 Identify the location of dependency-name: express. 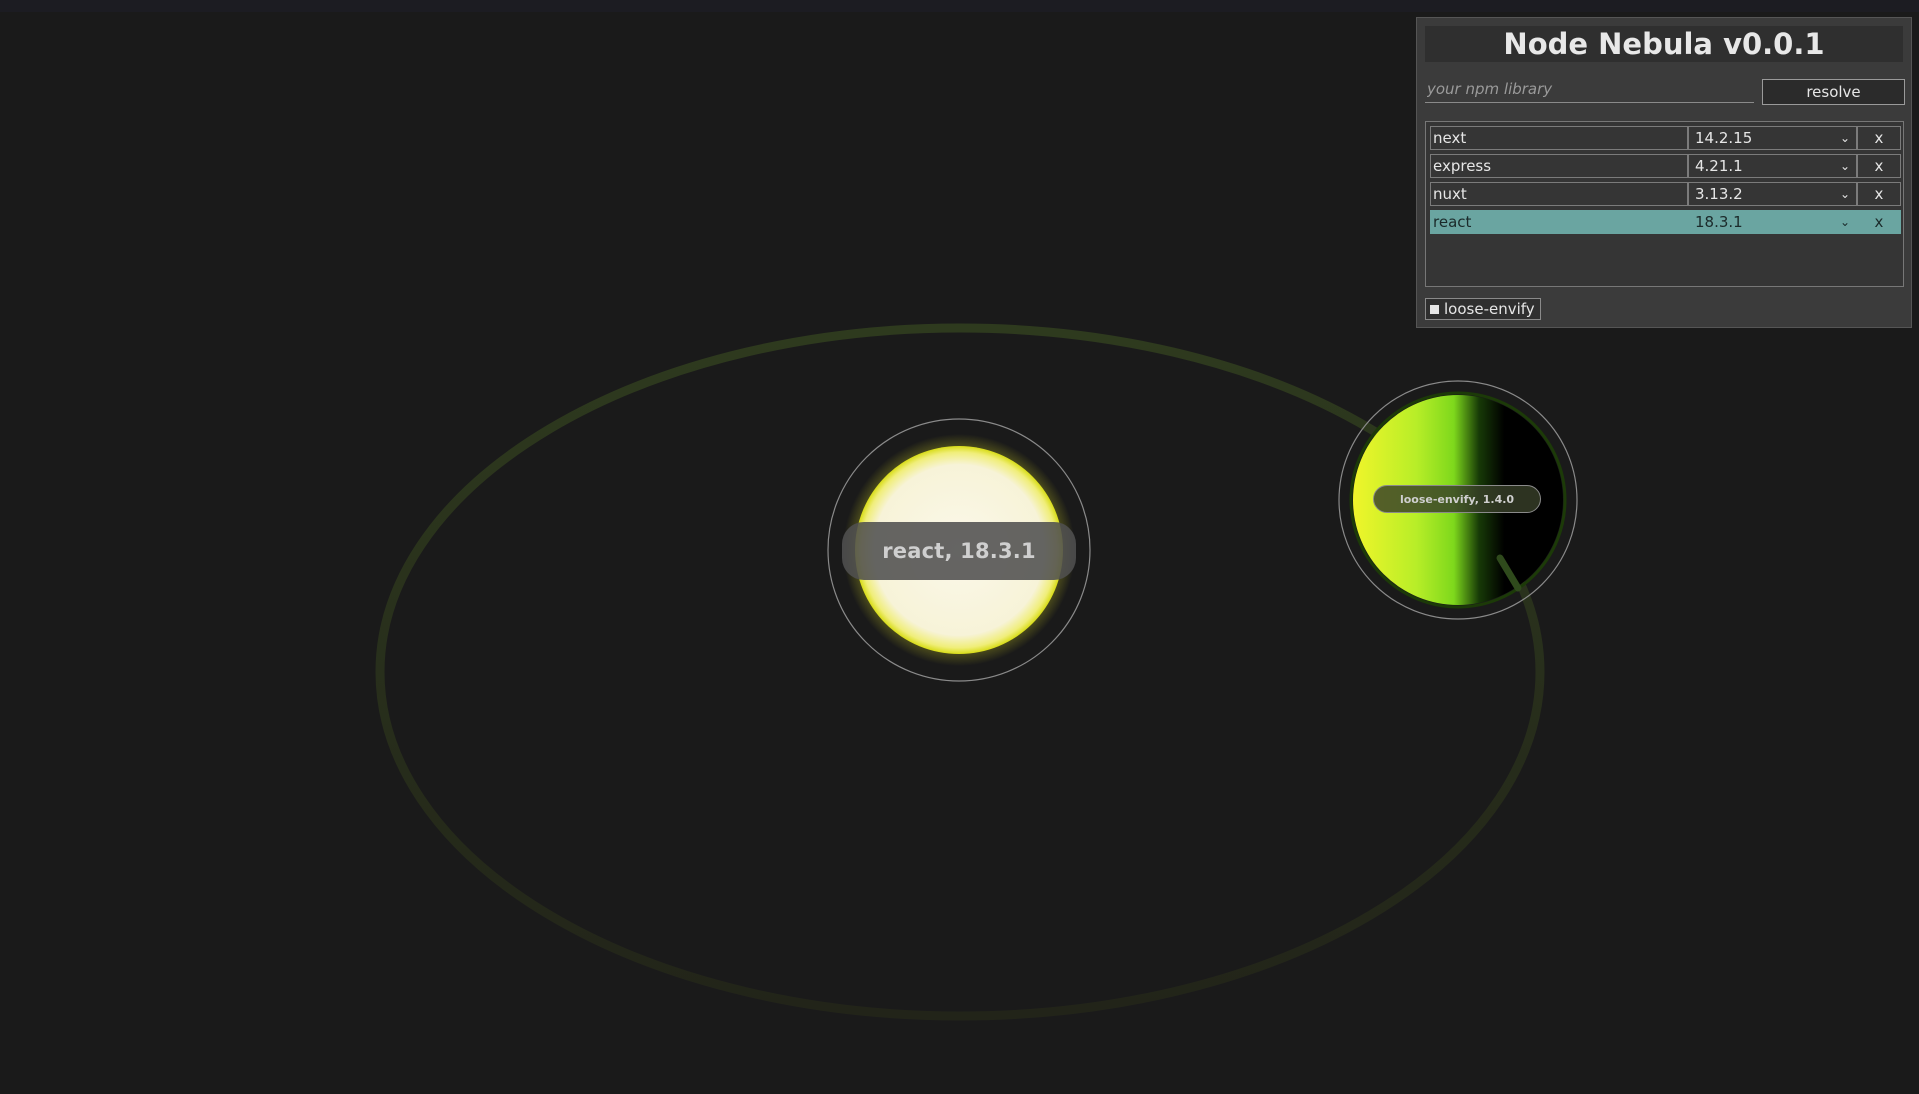
(1559, 166).